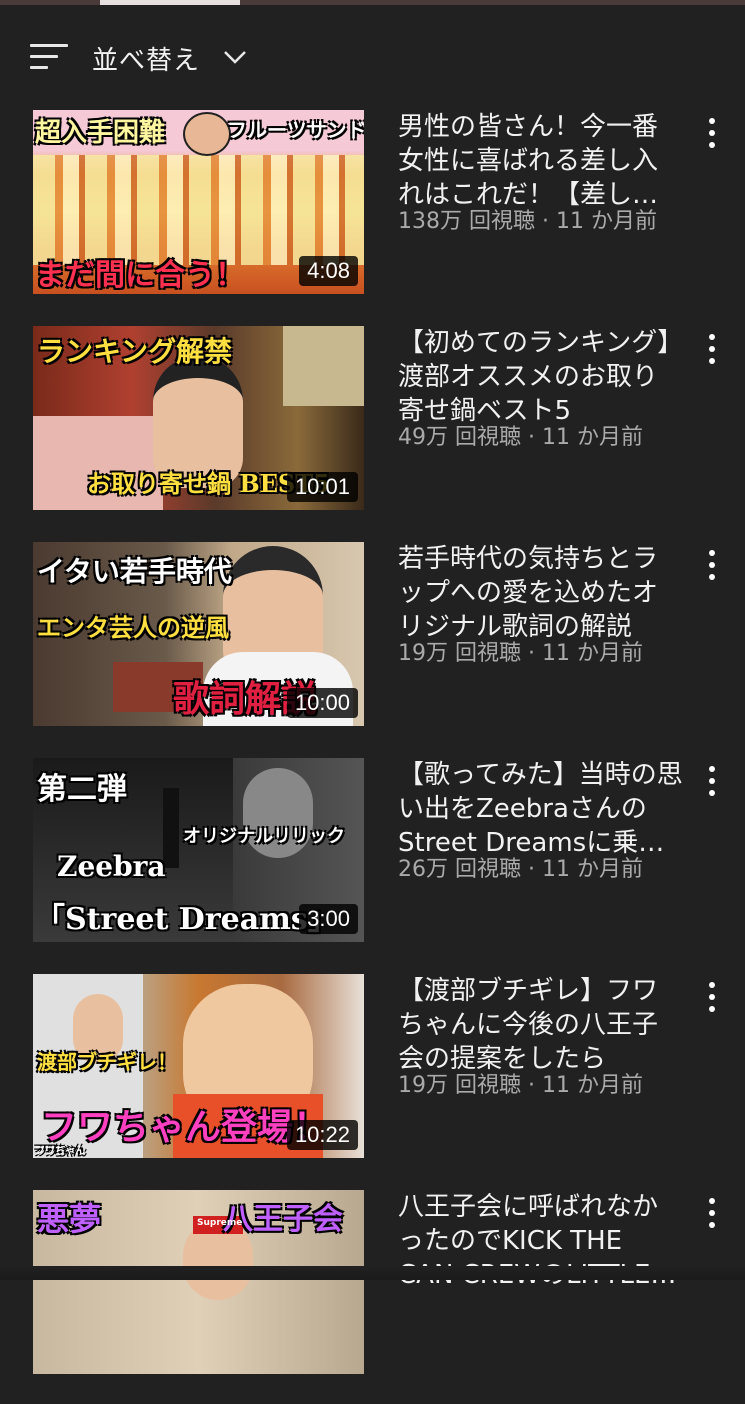  Describe the element at coordinates (69, 1219) in the screenshot. I see `thumb-caption: 悪夢` at that location.